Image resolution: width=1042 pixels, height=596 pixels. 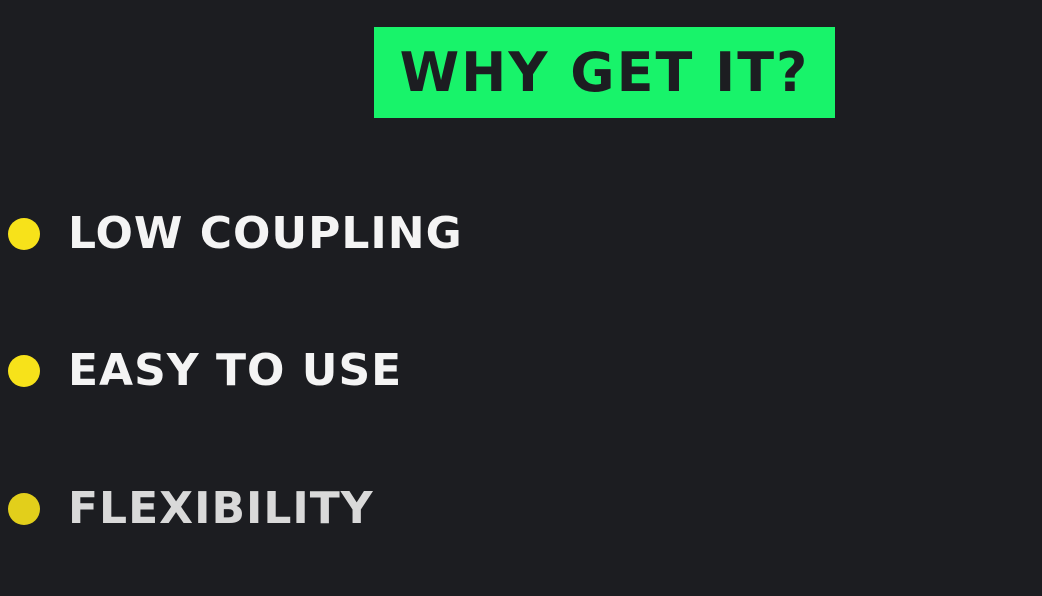 I want to click on bullet-label: EASY TO USE, so click(x=235, y=370).